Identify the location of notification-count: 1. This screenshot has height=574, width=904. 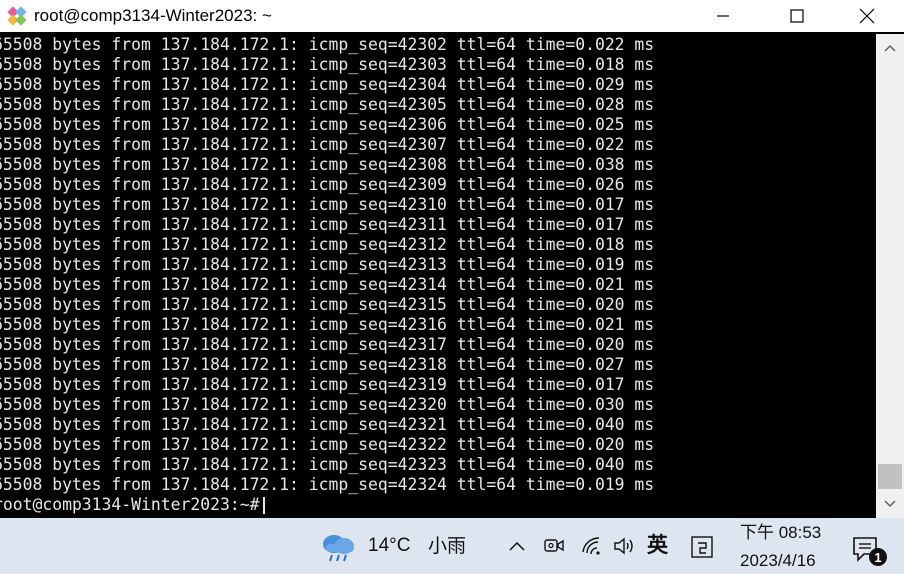
(877, 557).